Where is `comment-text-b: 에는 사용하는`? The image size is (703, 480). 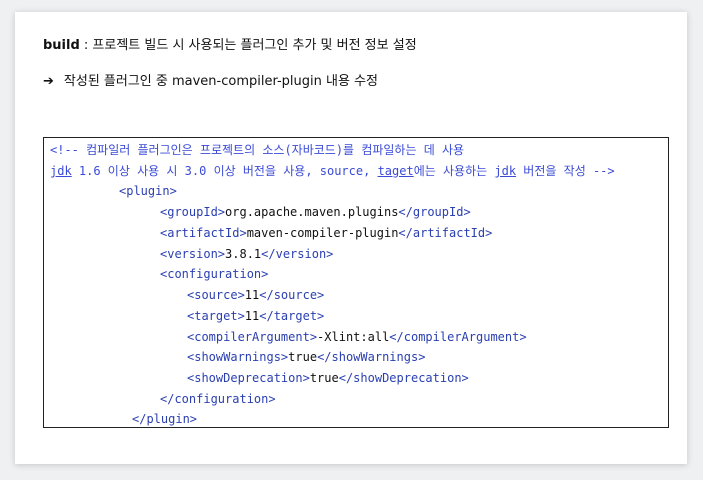
comment-text-b: 에는 사용하는 is located at coordinates (454, 171).